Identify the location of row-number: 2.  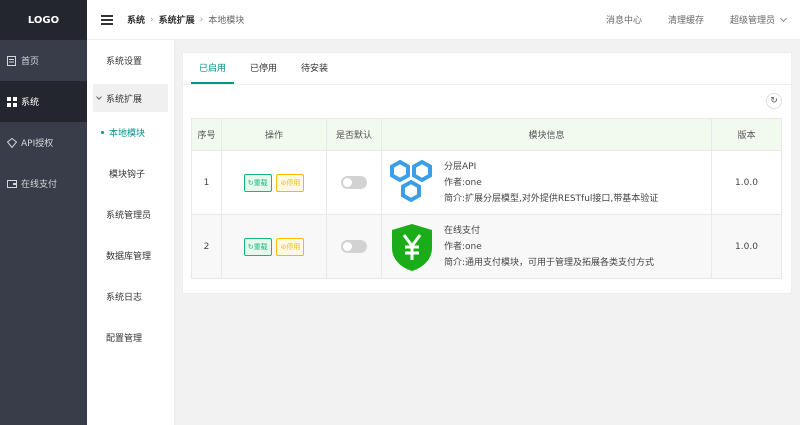
(206, 246).